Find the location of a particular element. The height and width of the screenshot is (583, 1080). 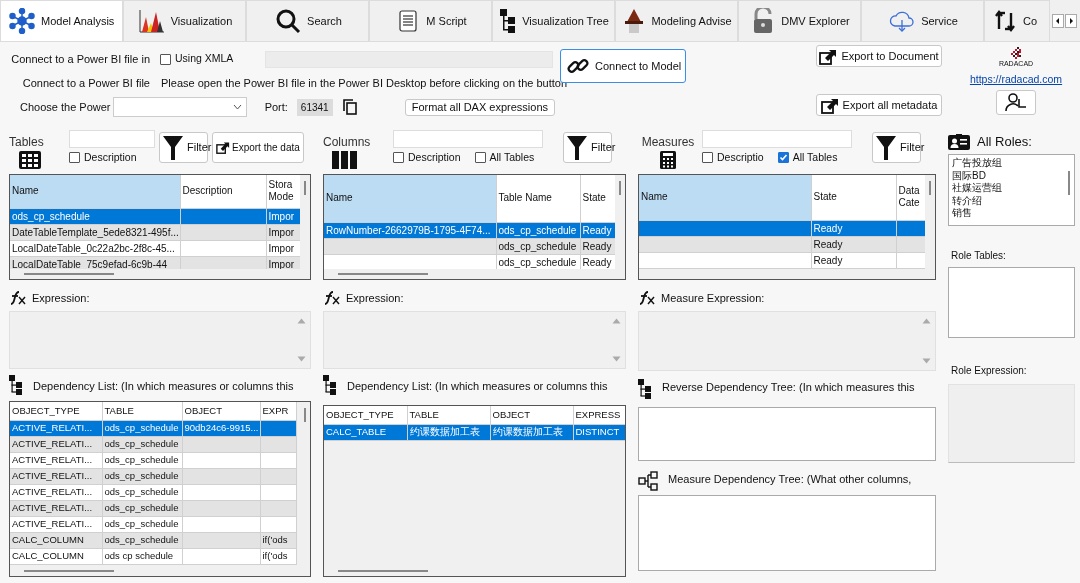

measure-tree-box is located at coordinates (787, 533).